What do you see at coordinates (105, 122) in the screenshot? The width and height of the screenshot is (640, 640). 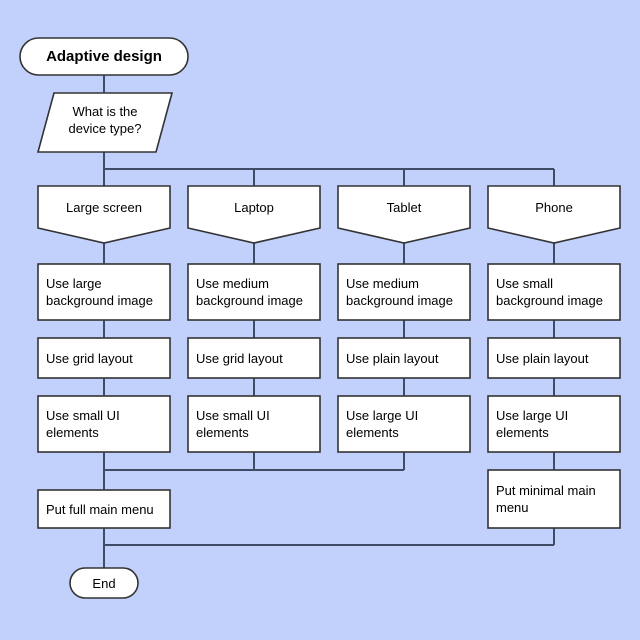 I see `node-decision-device-type` at bounding box center [105, 122].